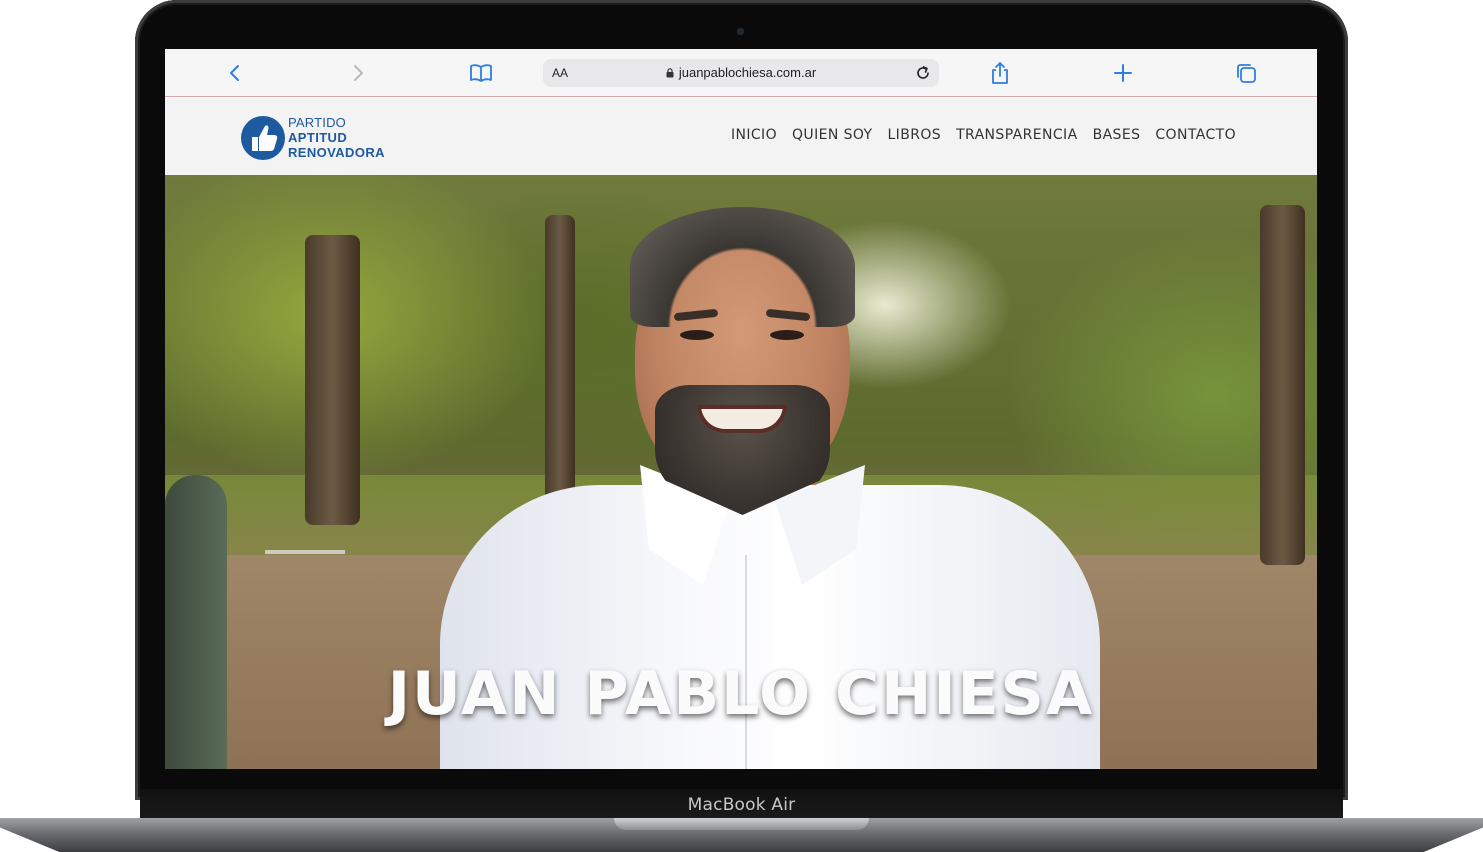  What do you see at coordinates (1017, 135) in the screenshot?
I see `nav-transparencia: TRANSPARENCIA` at bounding box center [1017, 135].